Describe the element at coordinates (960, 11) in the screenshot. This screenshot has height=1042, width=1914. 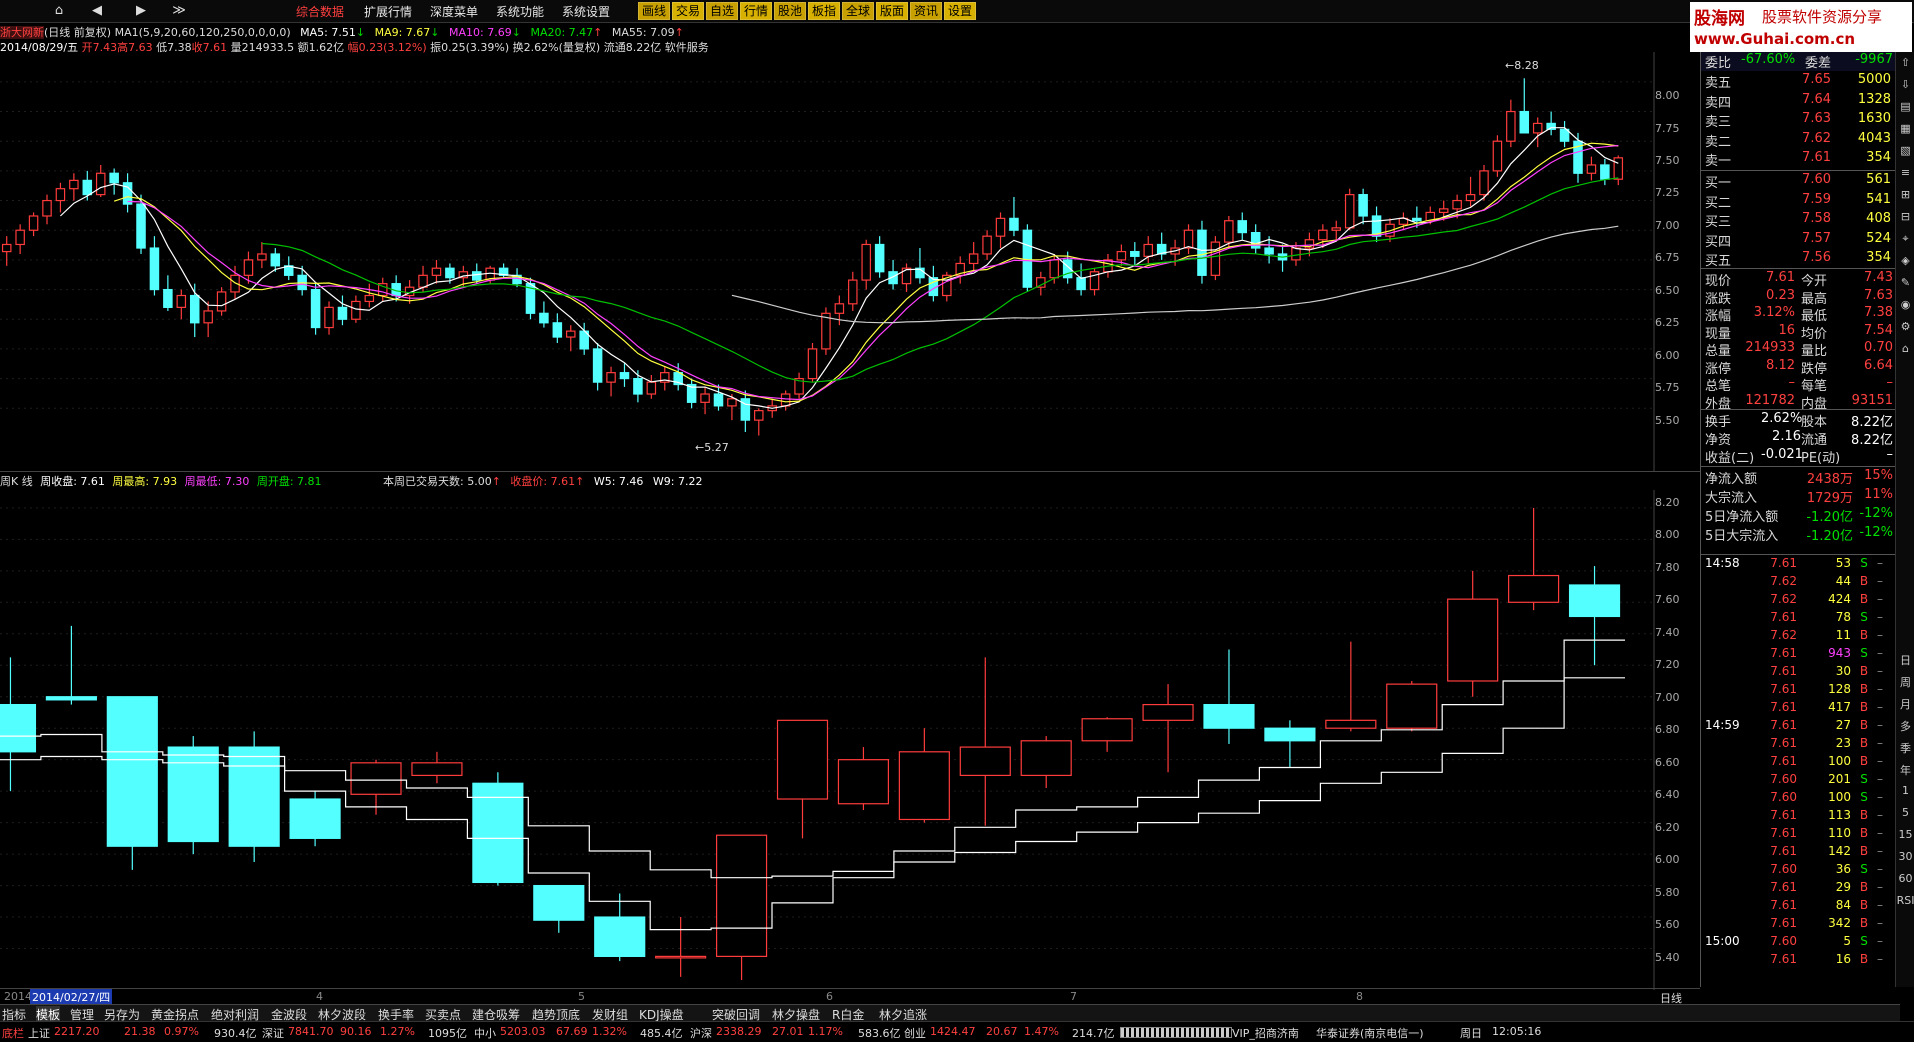
I see `tool-settings: 设置` at that location.